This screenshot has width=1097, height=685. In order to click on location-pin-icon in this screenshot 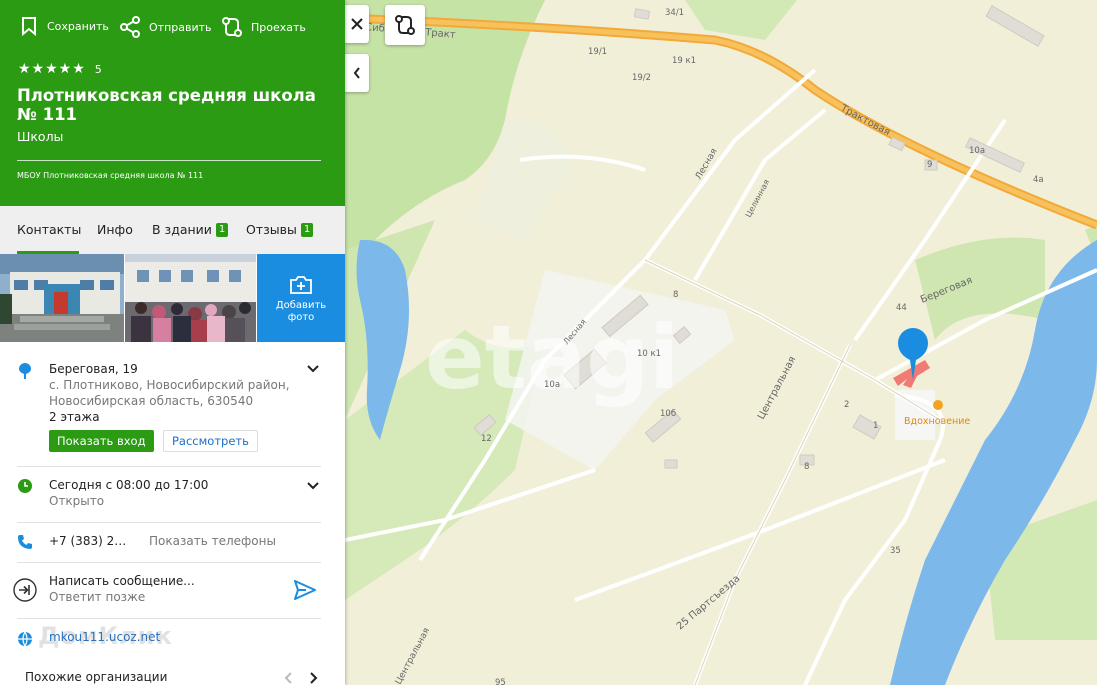, I will do `click(25, 371)`.